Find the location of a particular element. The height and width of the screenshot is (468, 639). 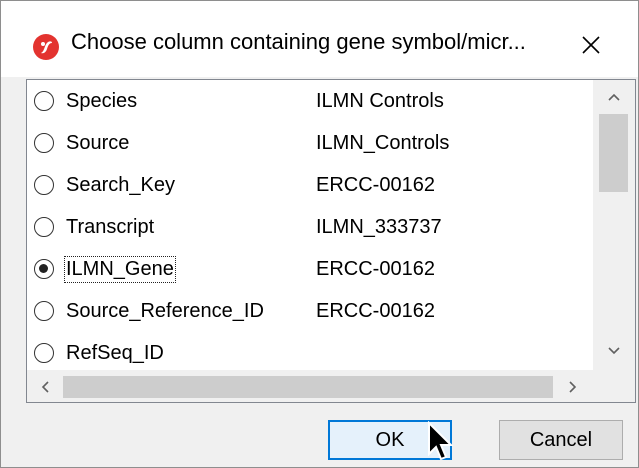

scrollbar-corner is located at coordinates (614, 386).